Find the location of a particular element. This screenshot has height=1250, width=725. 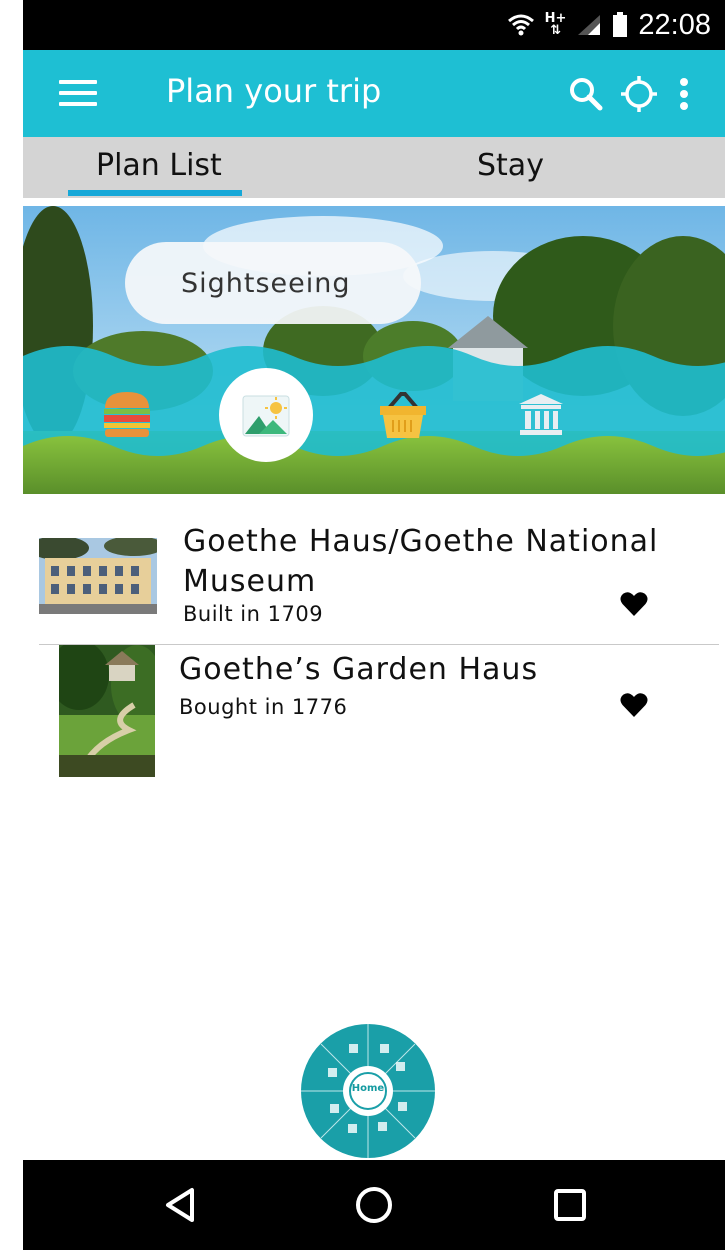

home-circle-icon is located at coordinates (374, 1205).